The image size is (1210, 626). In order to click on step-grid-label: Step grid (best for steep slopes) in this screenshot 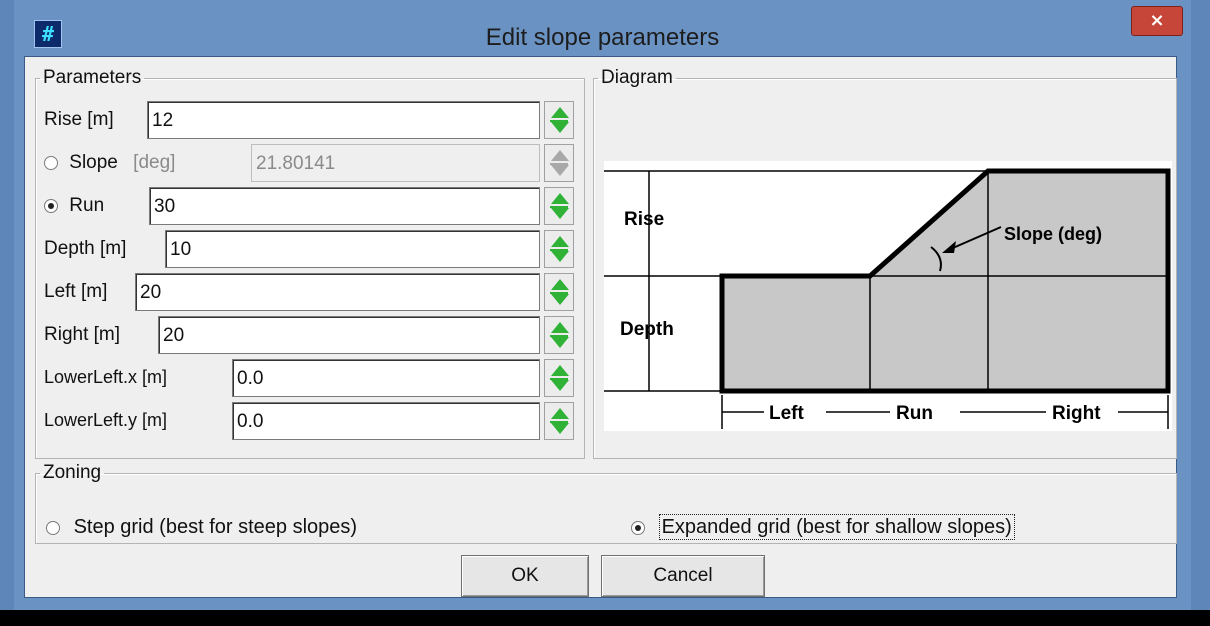, I will do `click(215, 527)`.